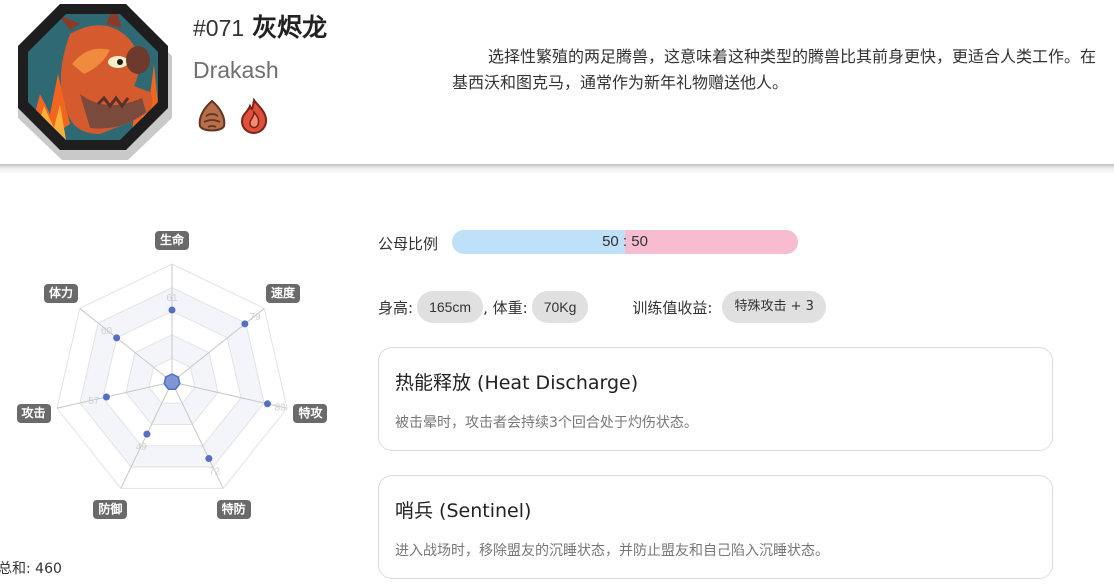  Describe the element at coordinates (212, 115) in the screenshot. I see `earth-type-icon` at that location.